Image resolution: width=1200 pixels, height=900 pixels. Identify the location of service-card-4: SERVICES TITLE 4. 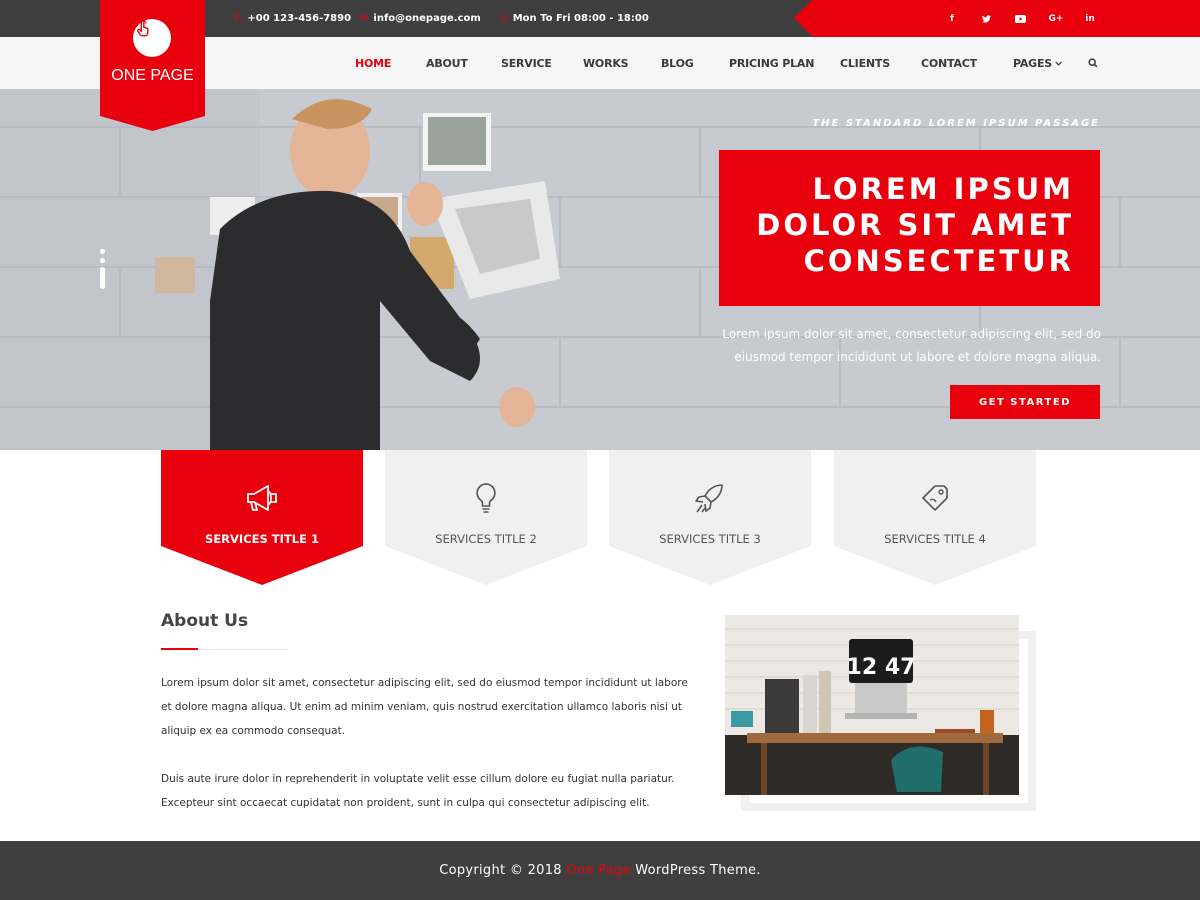
(935, 517).